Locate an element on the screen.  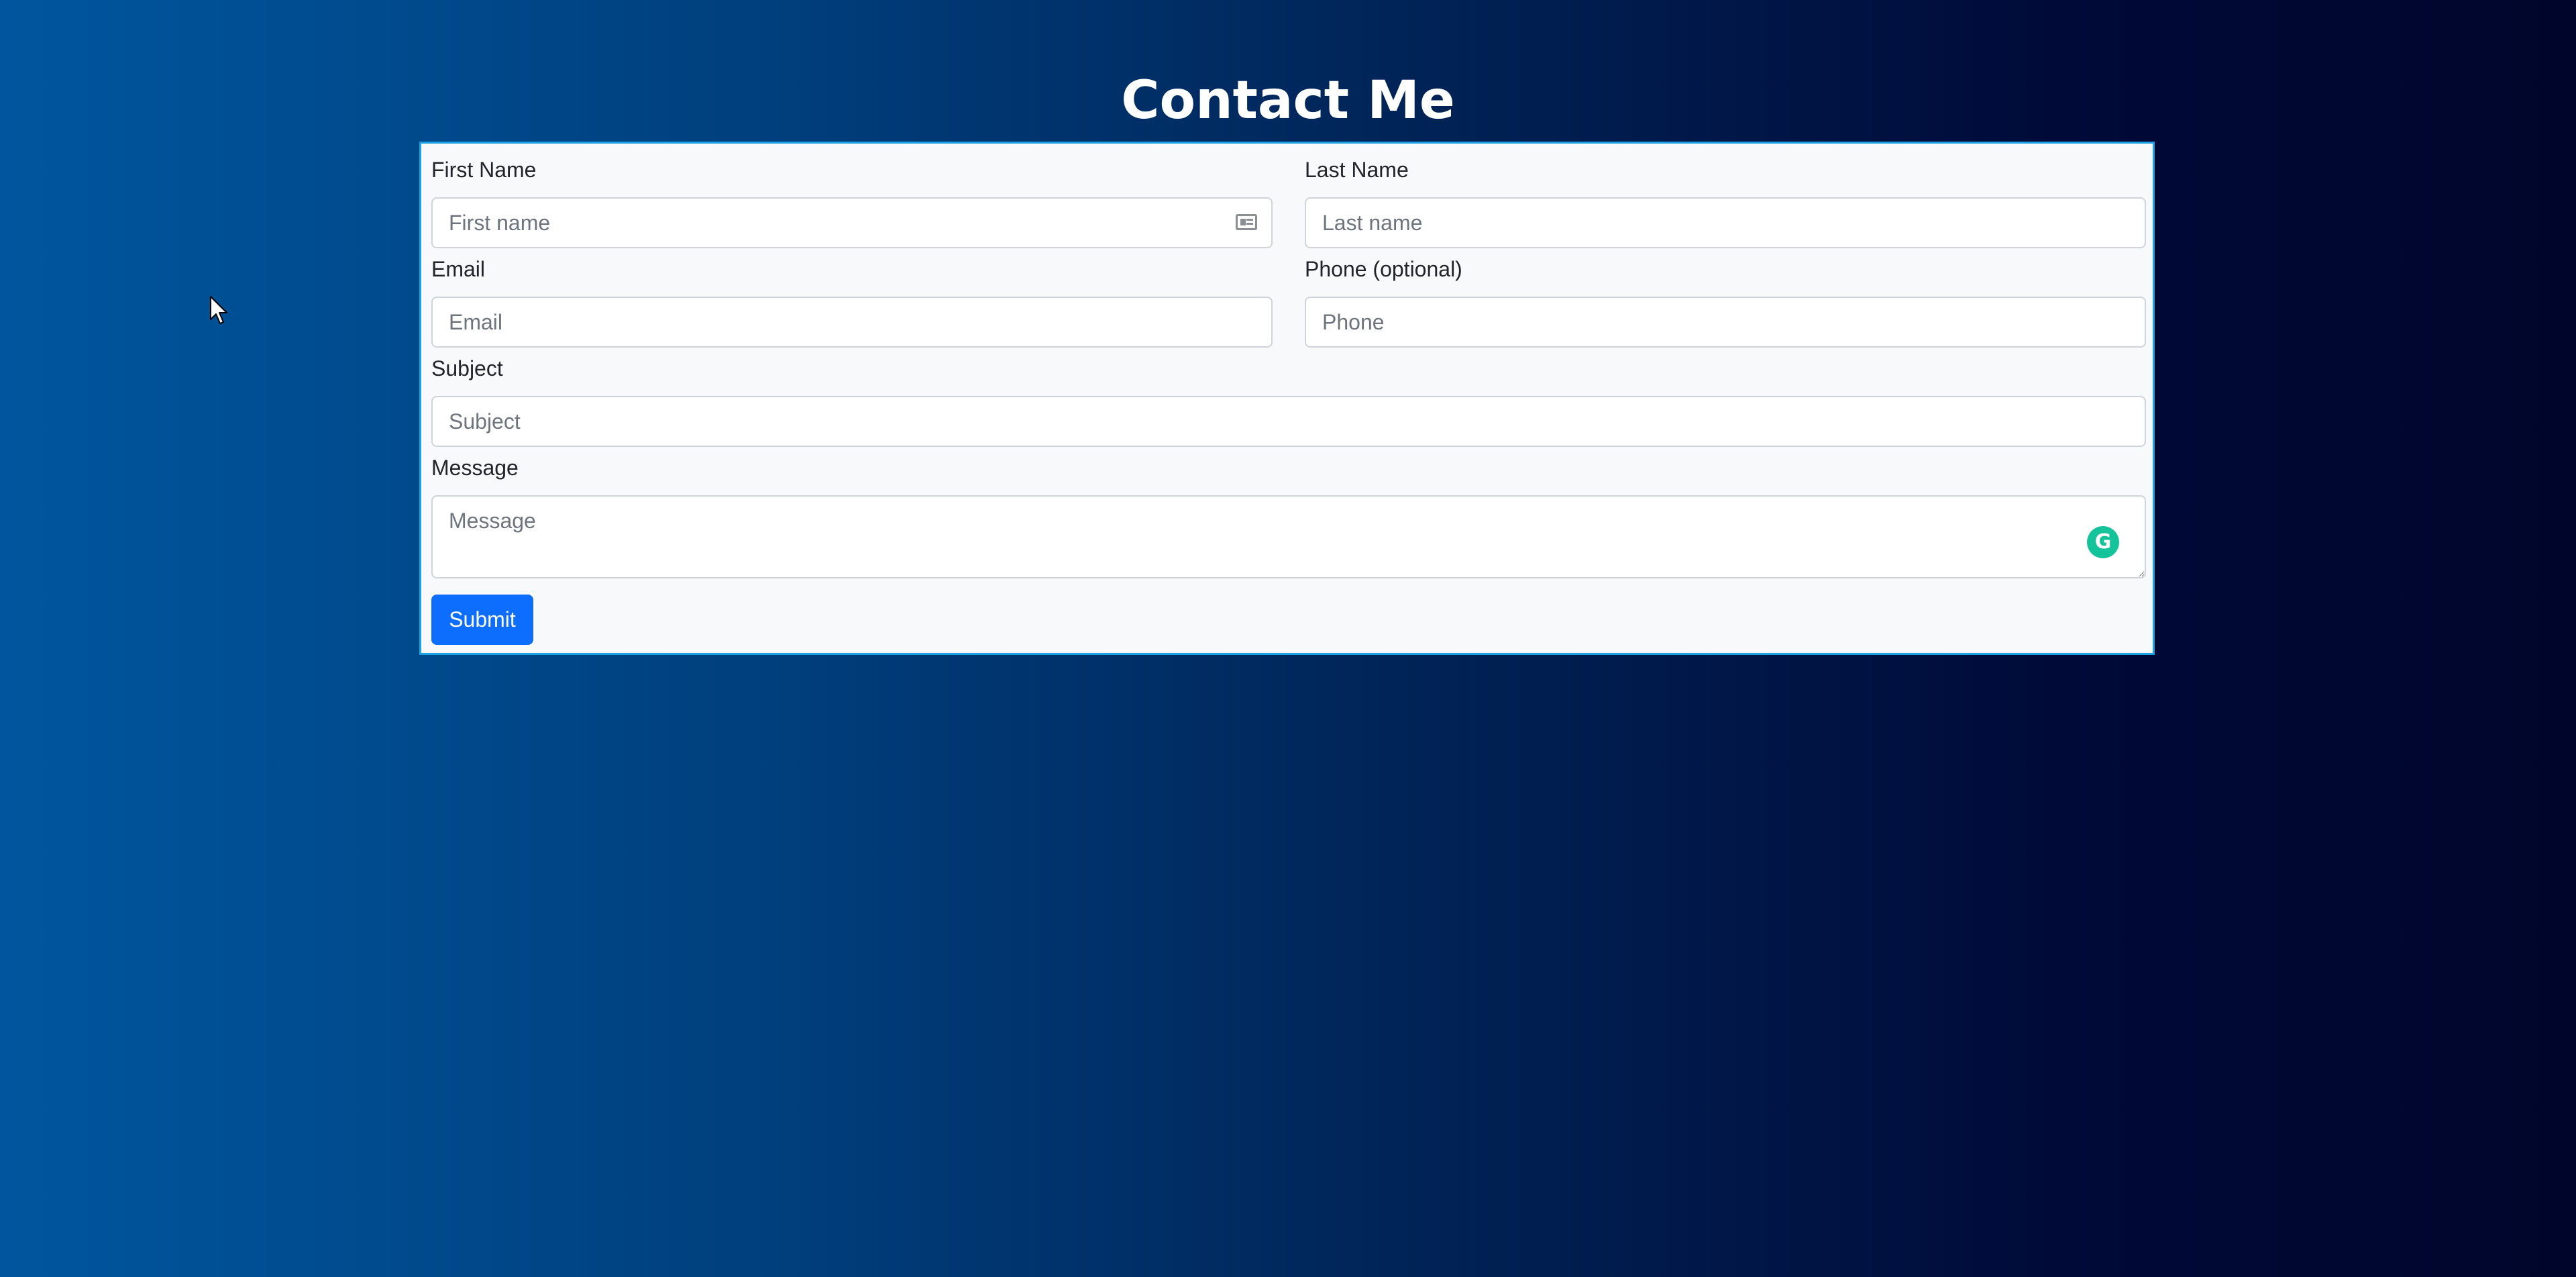
email-input is located at coordinates (852, 322).